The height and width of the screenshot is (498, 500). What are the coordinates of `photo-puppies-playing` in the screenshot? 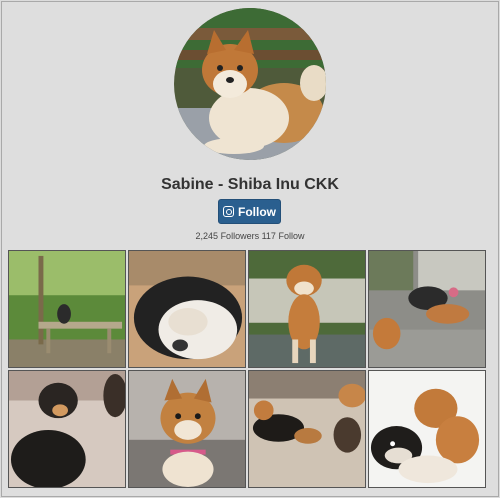 It's located at (427, 429).